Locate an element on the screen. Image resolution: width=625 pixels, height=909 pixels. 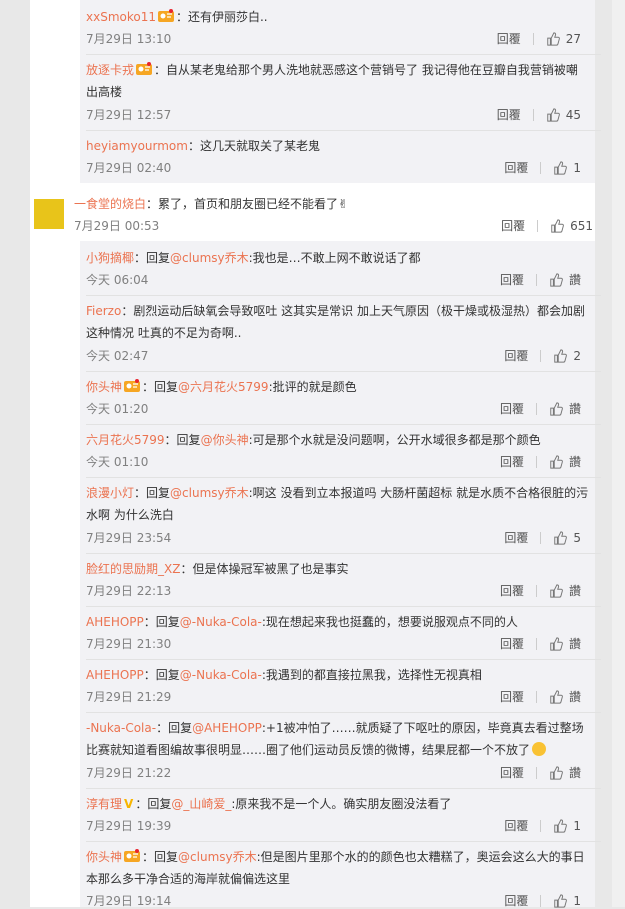
username-link: Fierzo is located at coordinates (103, 311).